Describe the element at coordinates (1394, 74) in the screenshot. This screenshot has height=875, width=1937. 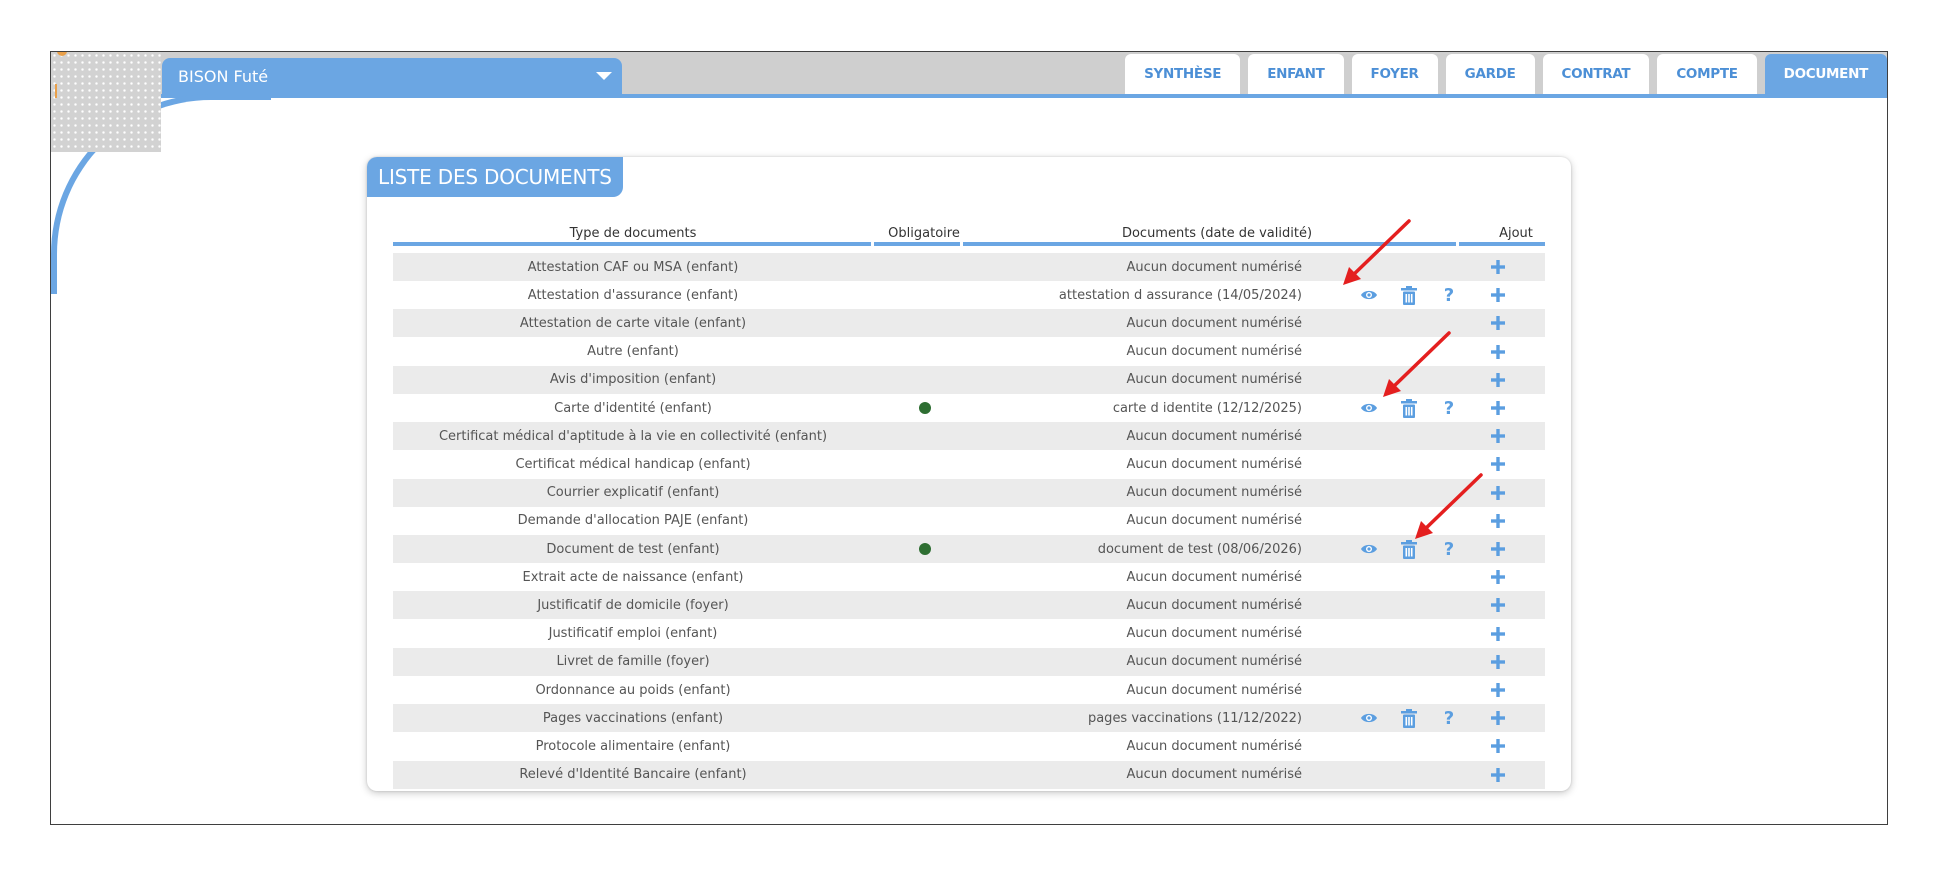
I see `tab-foyer: FOYER` at that location.